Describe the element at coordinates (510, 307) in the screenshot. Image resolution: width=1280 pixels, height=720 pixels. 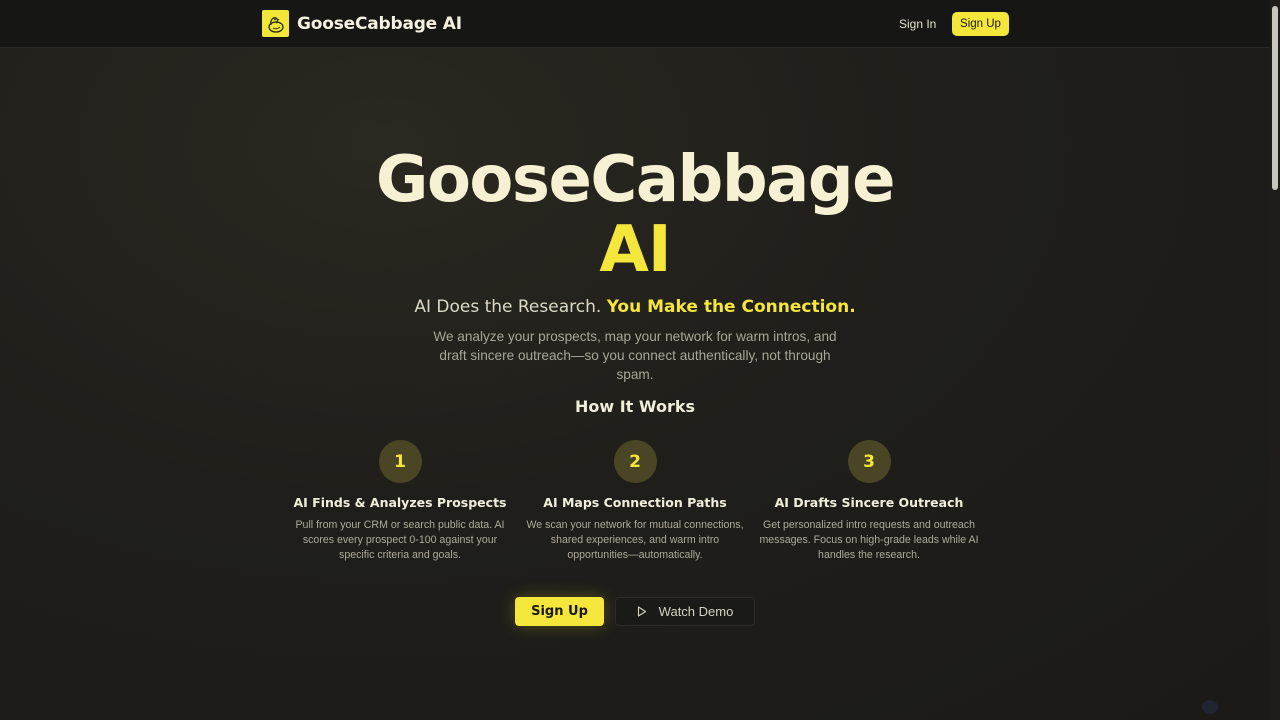
I see `tagline-plain: AI Does the Research.` at that location.